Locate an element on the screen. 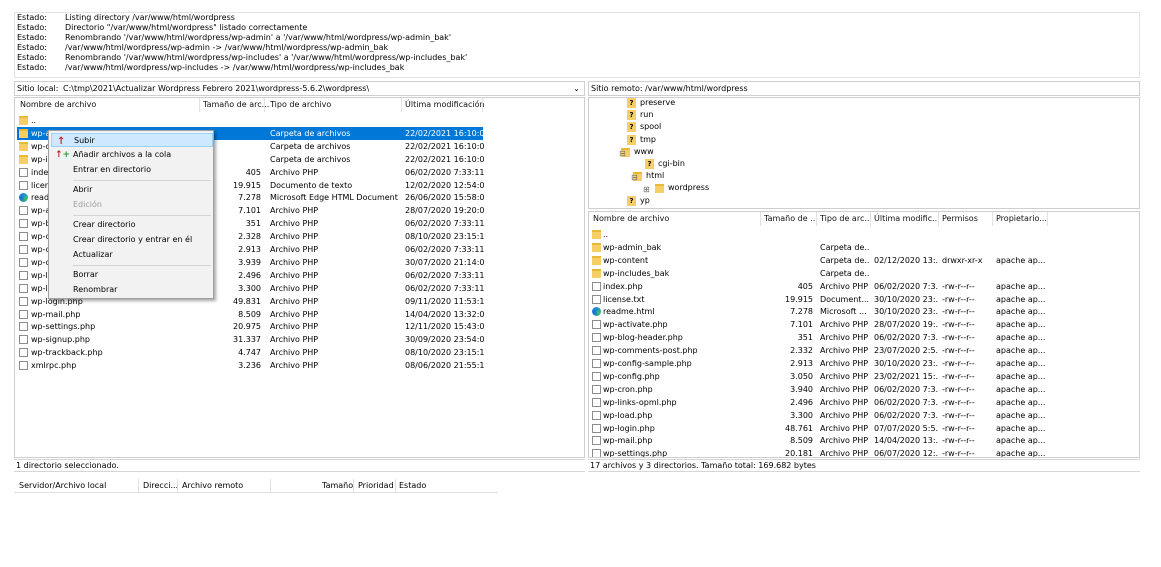 This screenshot has width=1161, height=567. remote-col-header-perms: Permisos is located at coordinates (960, 219).